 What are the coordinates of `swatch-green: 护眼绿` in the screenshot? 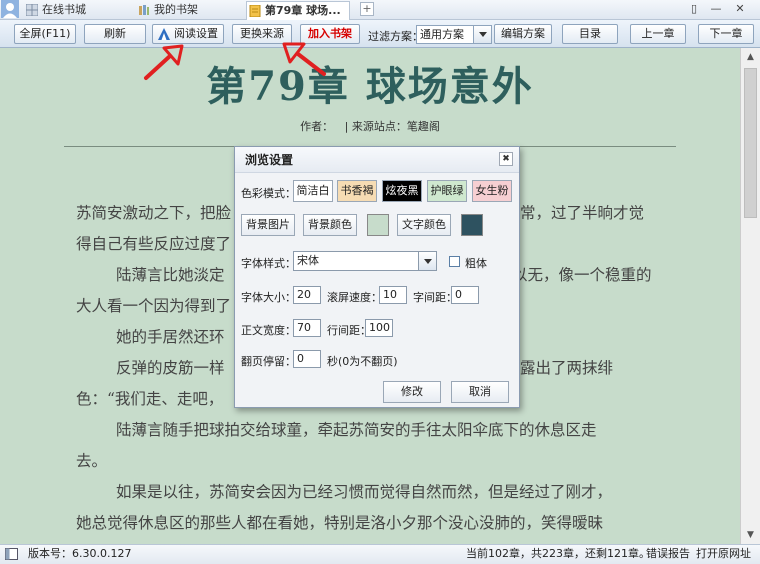 It's located at (447, 191).